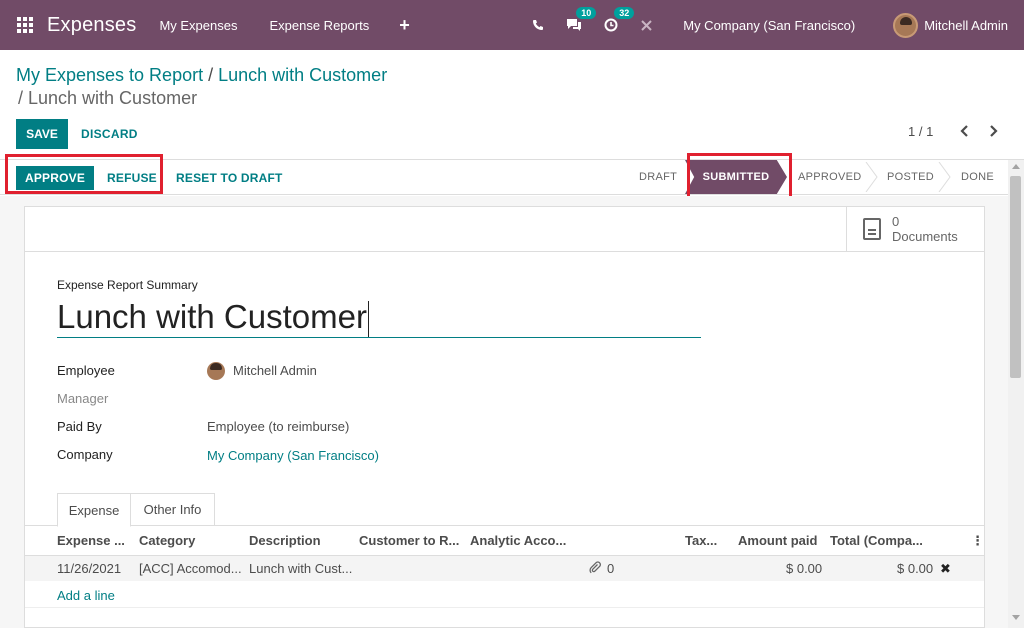  I want to click on activities-badge: 32, so click(624, 13).